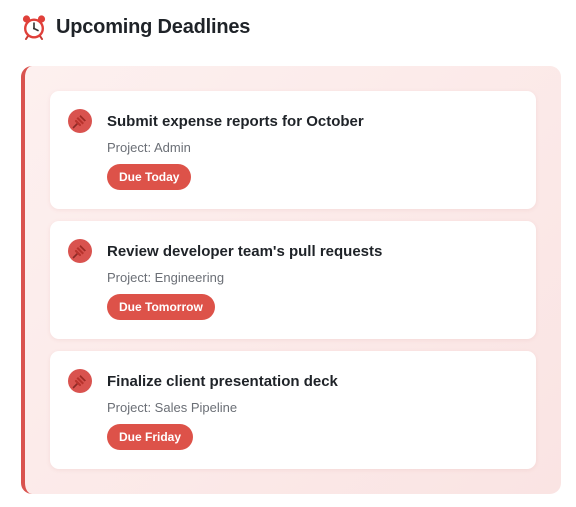 Image resolution: width=576 pixels, height=507 pixels. Describe the element at coordinates (245, 251) in the screenshot. I see `task-title: Review developer team's pull requests` at that location.